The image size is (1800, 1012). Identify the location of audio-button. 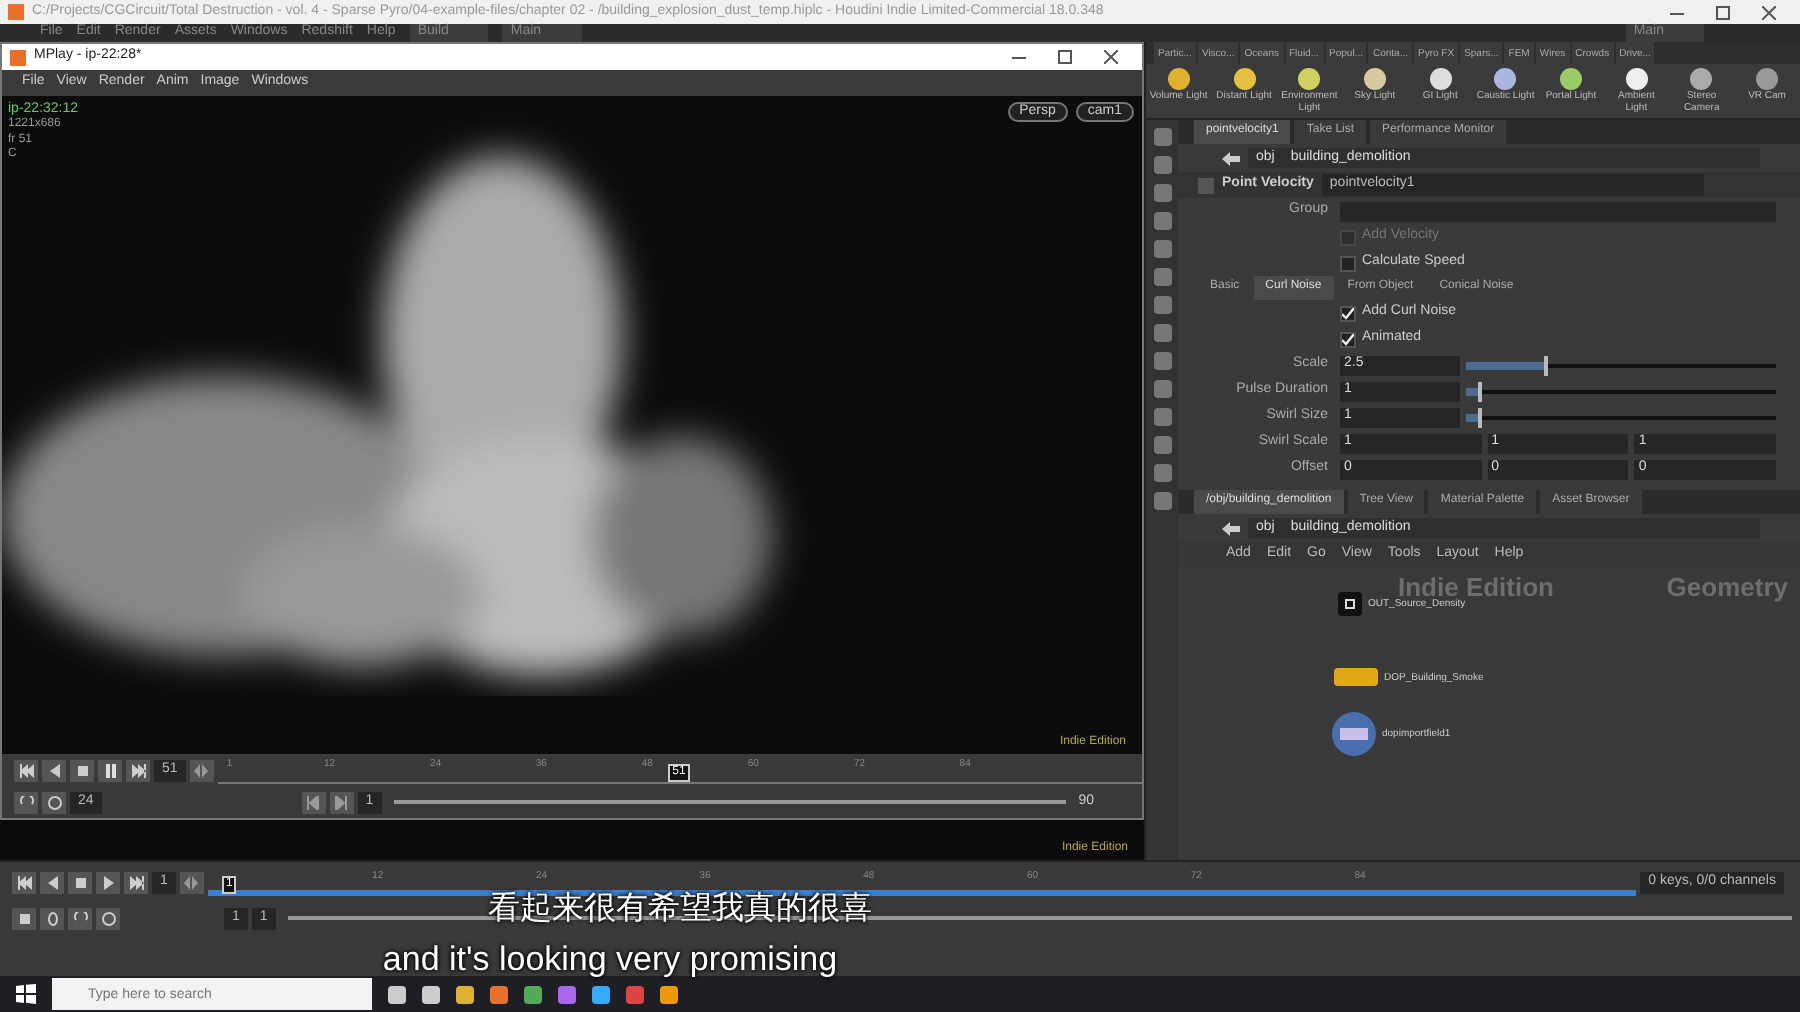
(52, 918).